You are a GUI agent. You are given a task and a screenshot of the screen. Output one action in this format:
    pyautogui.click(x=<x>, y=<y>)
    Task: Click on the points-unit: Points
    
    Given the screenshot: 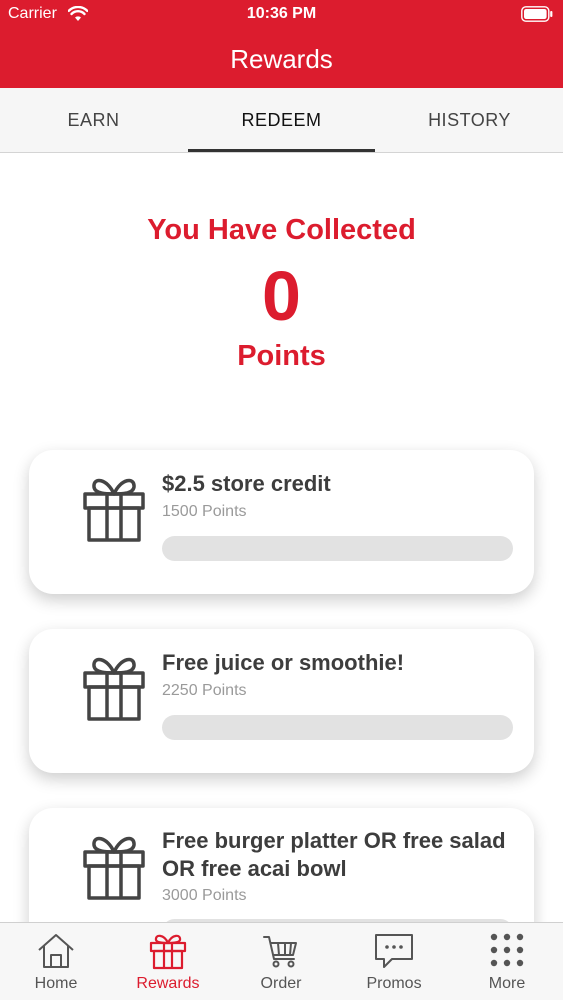 What is the action you would take?
    pyautogui.click(x=281, y=356)
    